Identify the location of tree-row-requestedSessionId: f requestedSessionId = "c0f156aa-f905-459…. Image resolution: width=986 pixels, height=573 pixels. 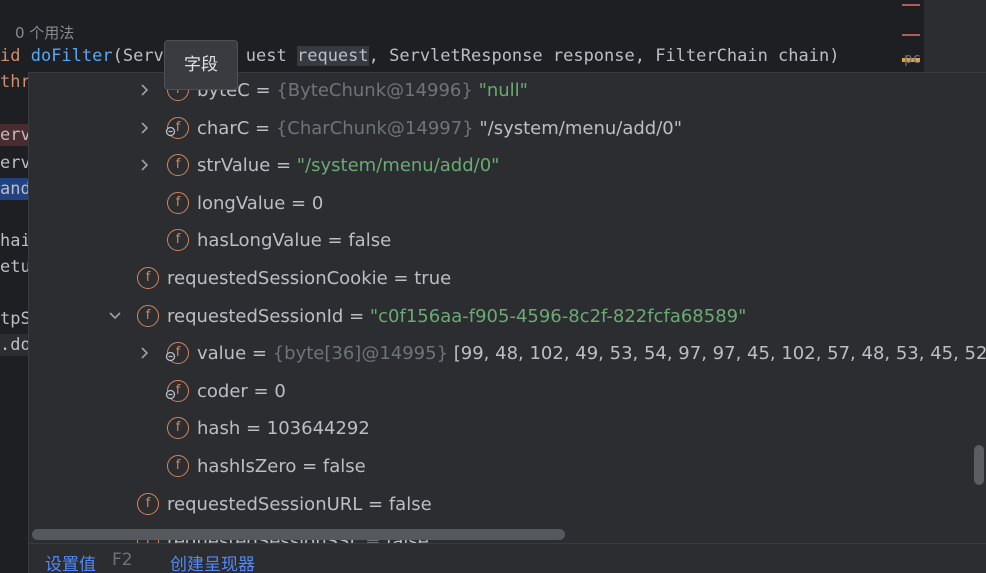
(507, 316).